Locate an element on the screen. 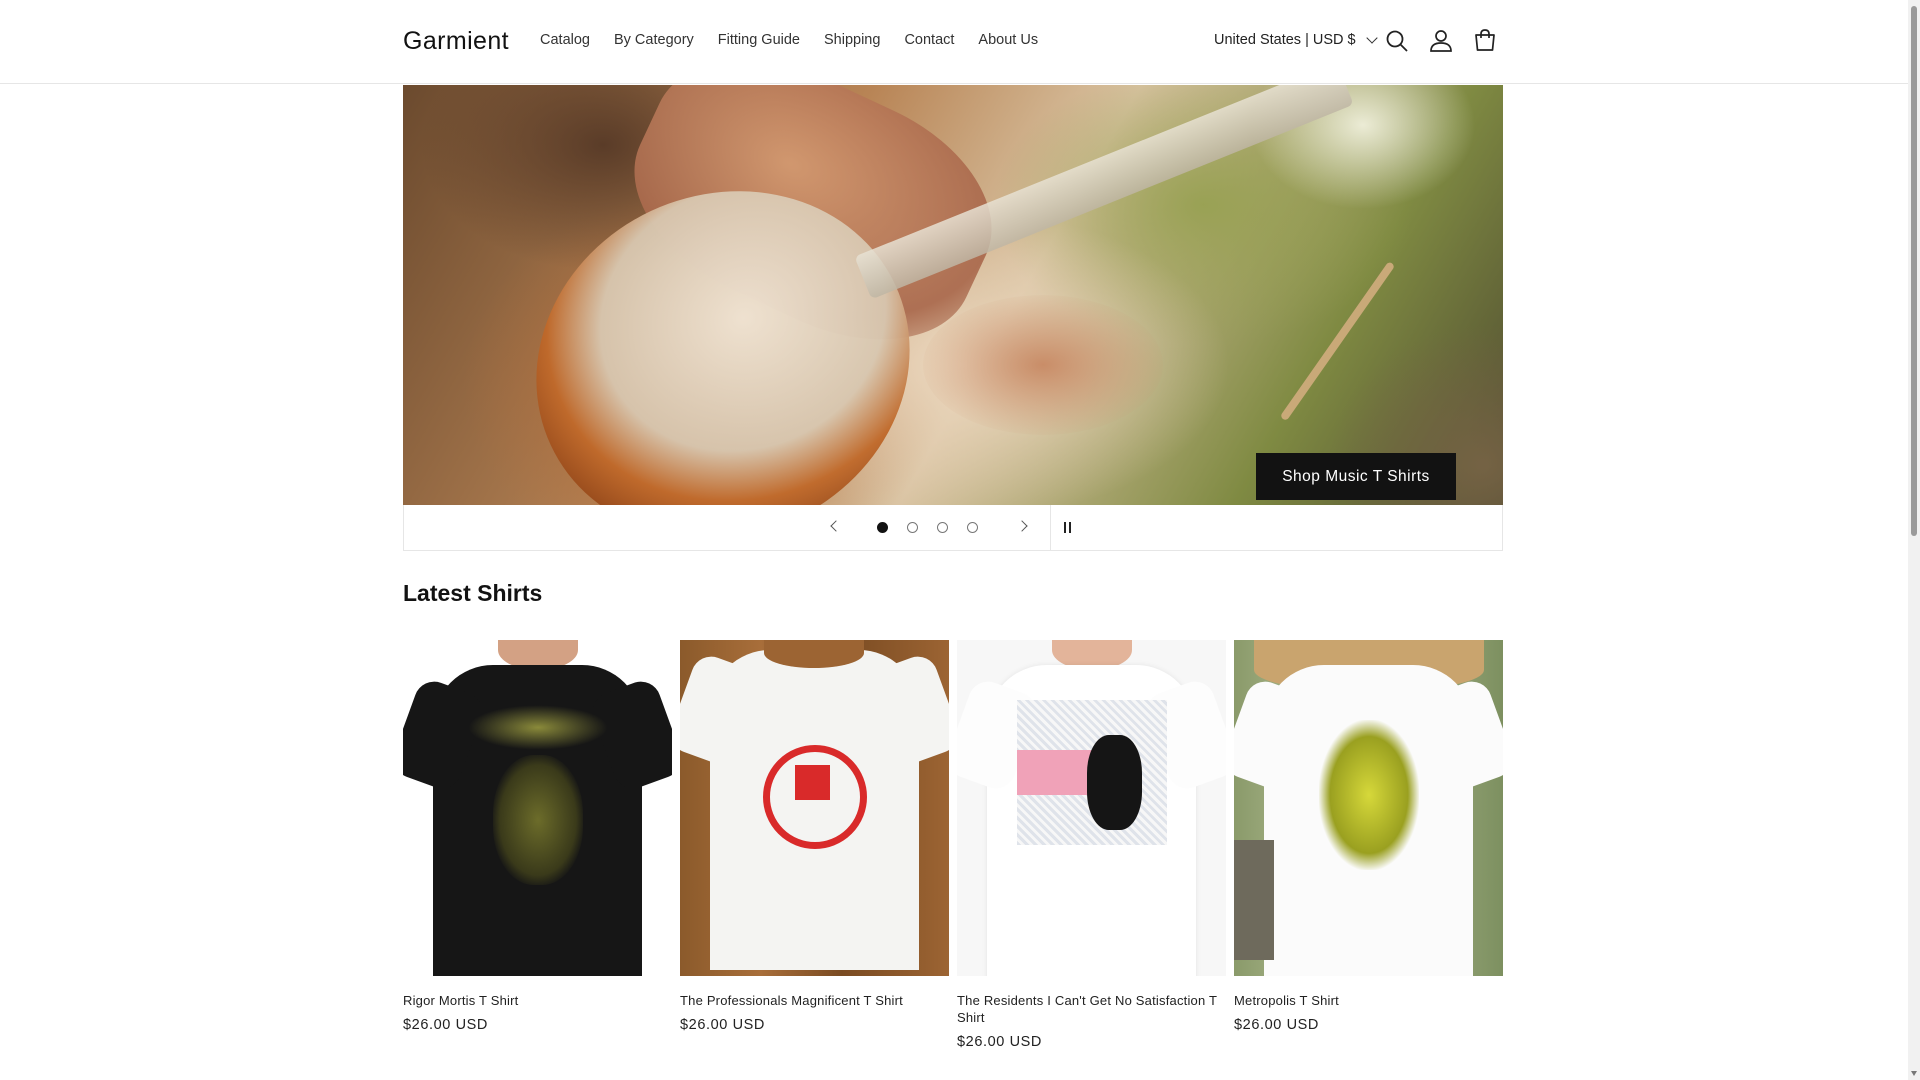  nav-by-category: By Category is located at coordinates (654, 40).